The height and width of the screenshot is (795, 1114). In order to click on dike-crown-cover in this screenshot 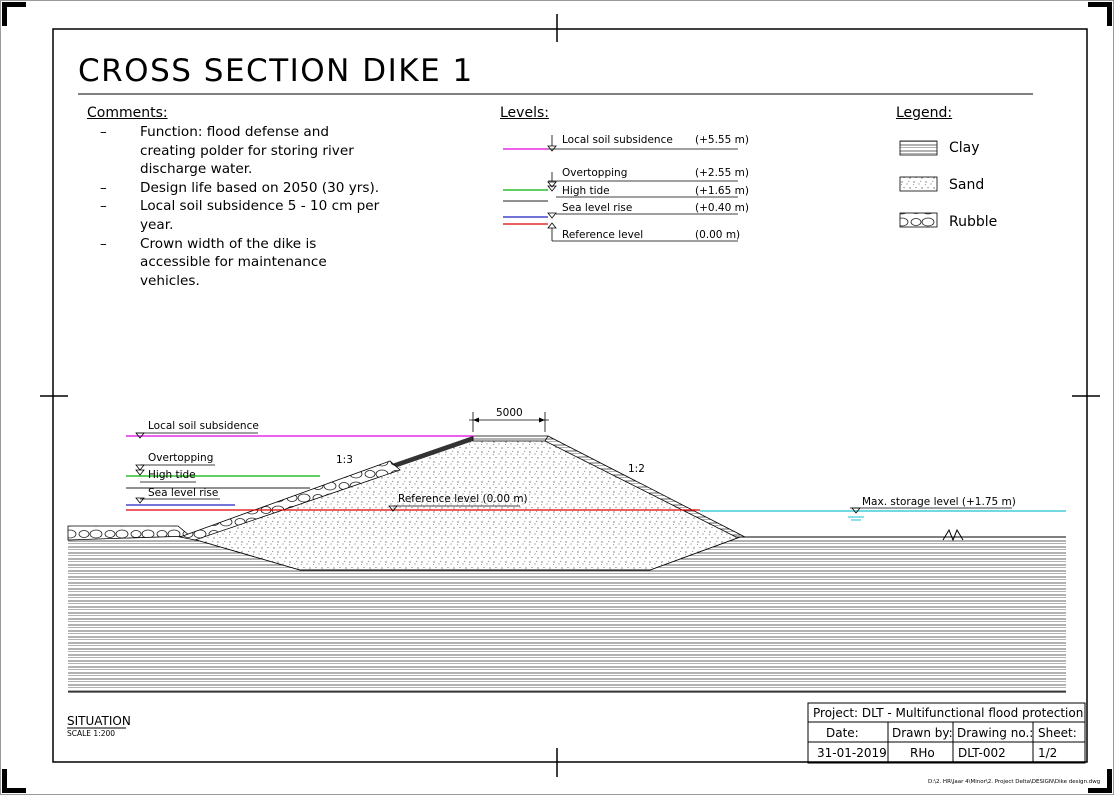, I will do `click(510, 438)`.